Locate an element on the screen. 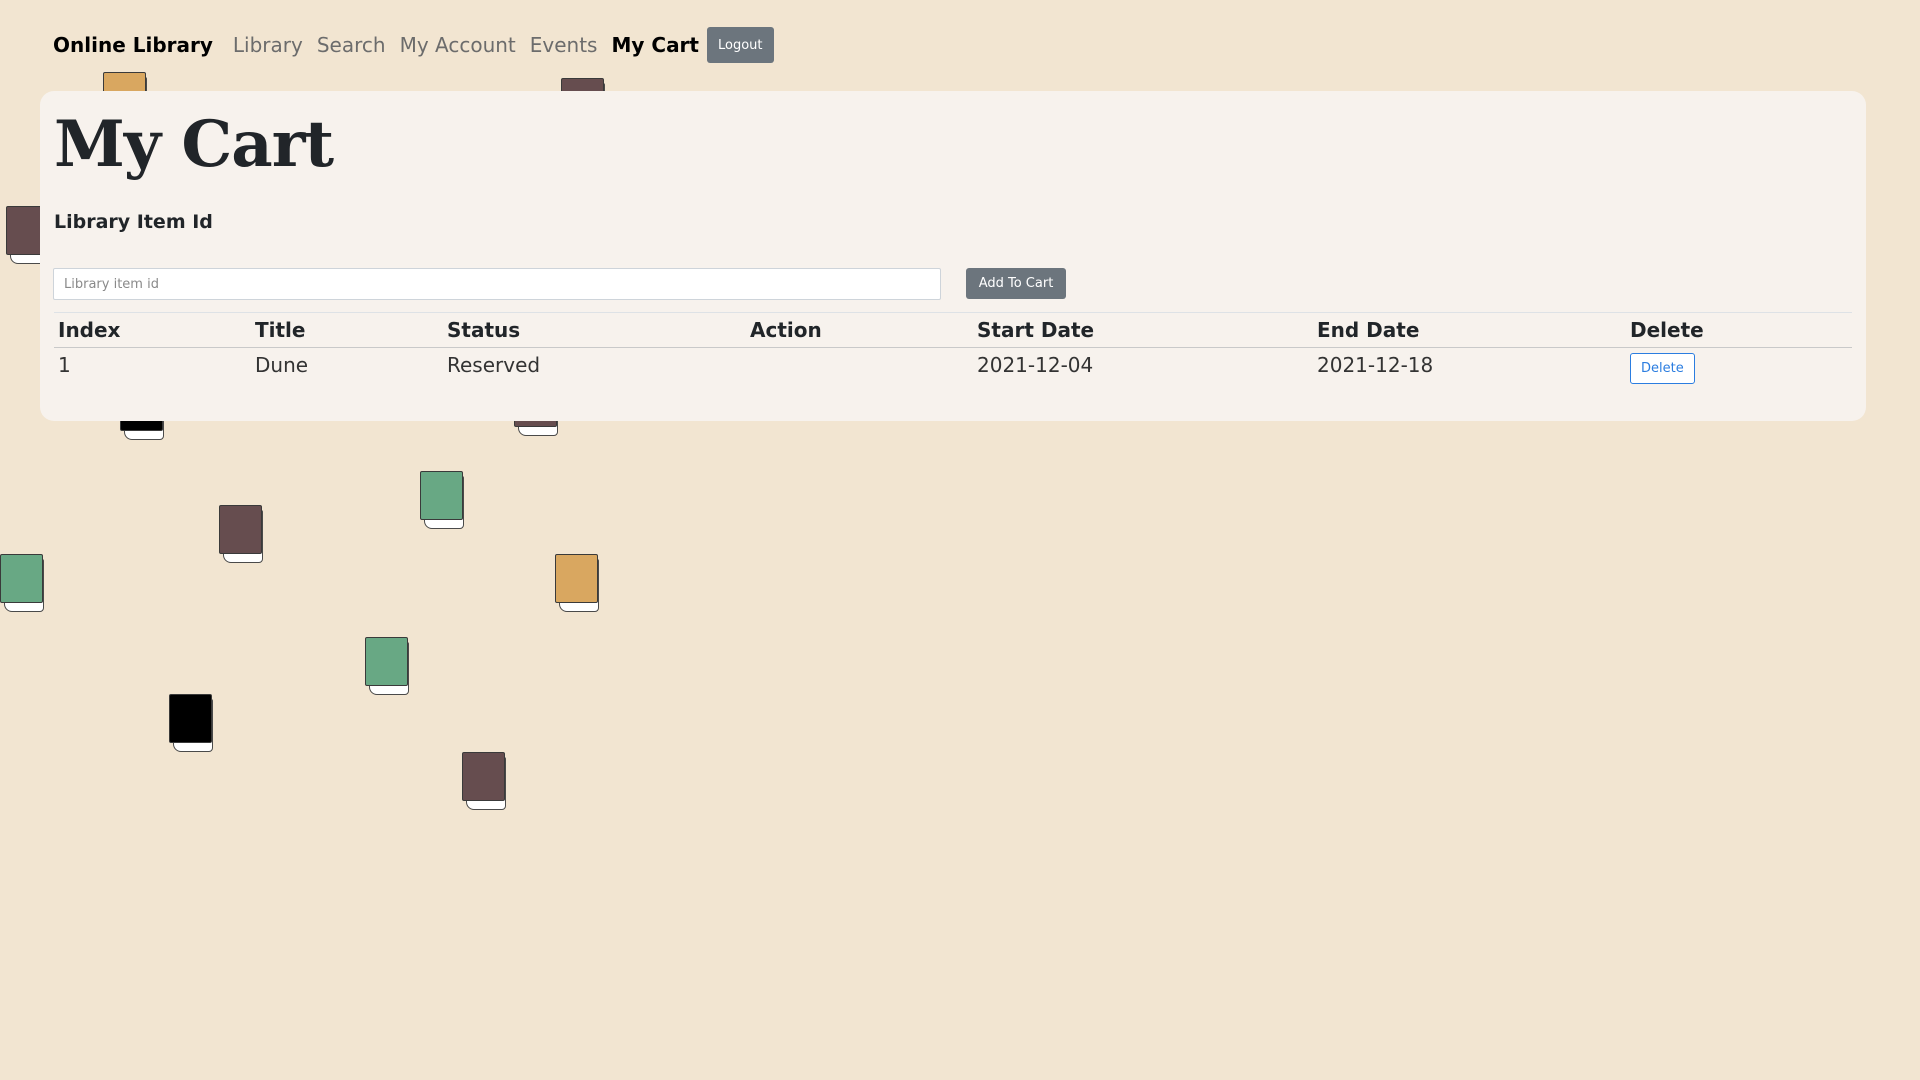 This screenshot has height=1080, width=1920. cell-index: 1 is located at coordinates (64, 365).